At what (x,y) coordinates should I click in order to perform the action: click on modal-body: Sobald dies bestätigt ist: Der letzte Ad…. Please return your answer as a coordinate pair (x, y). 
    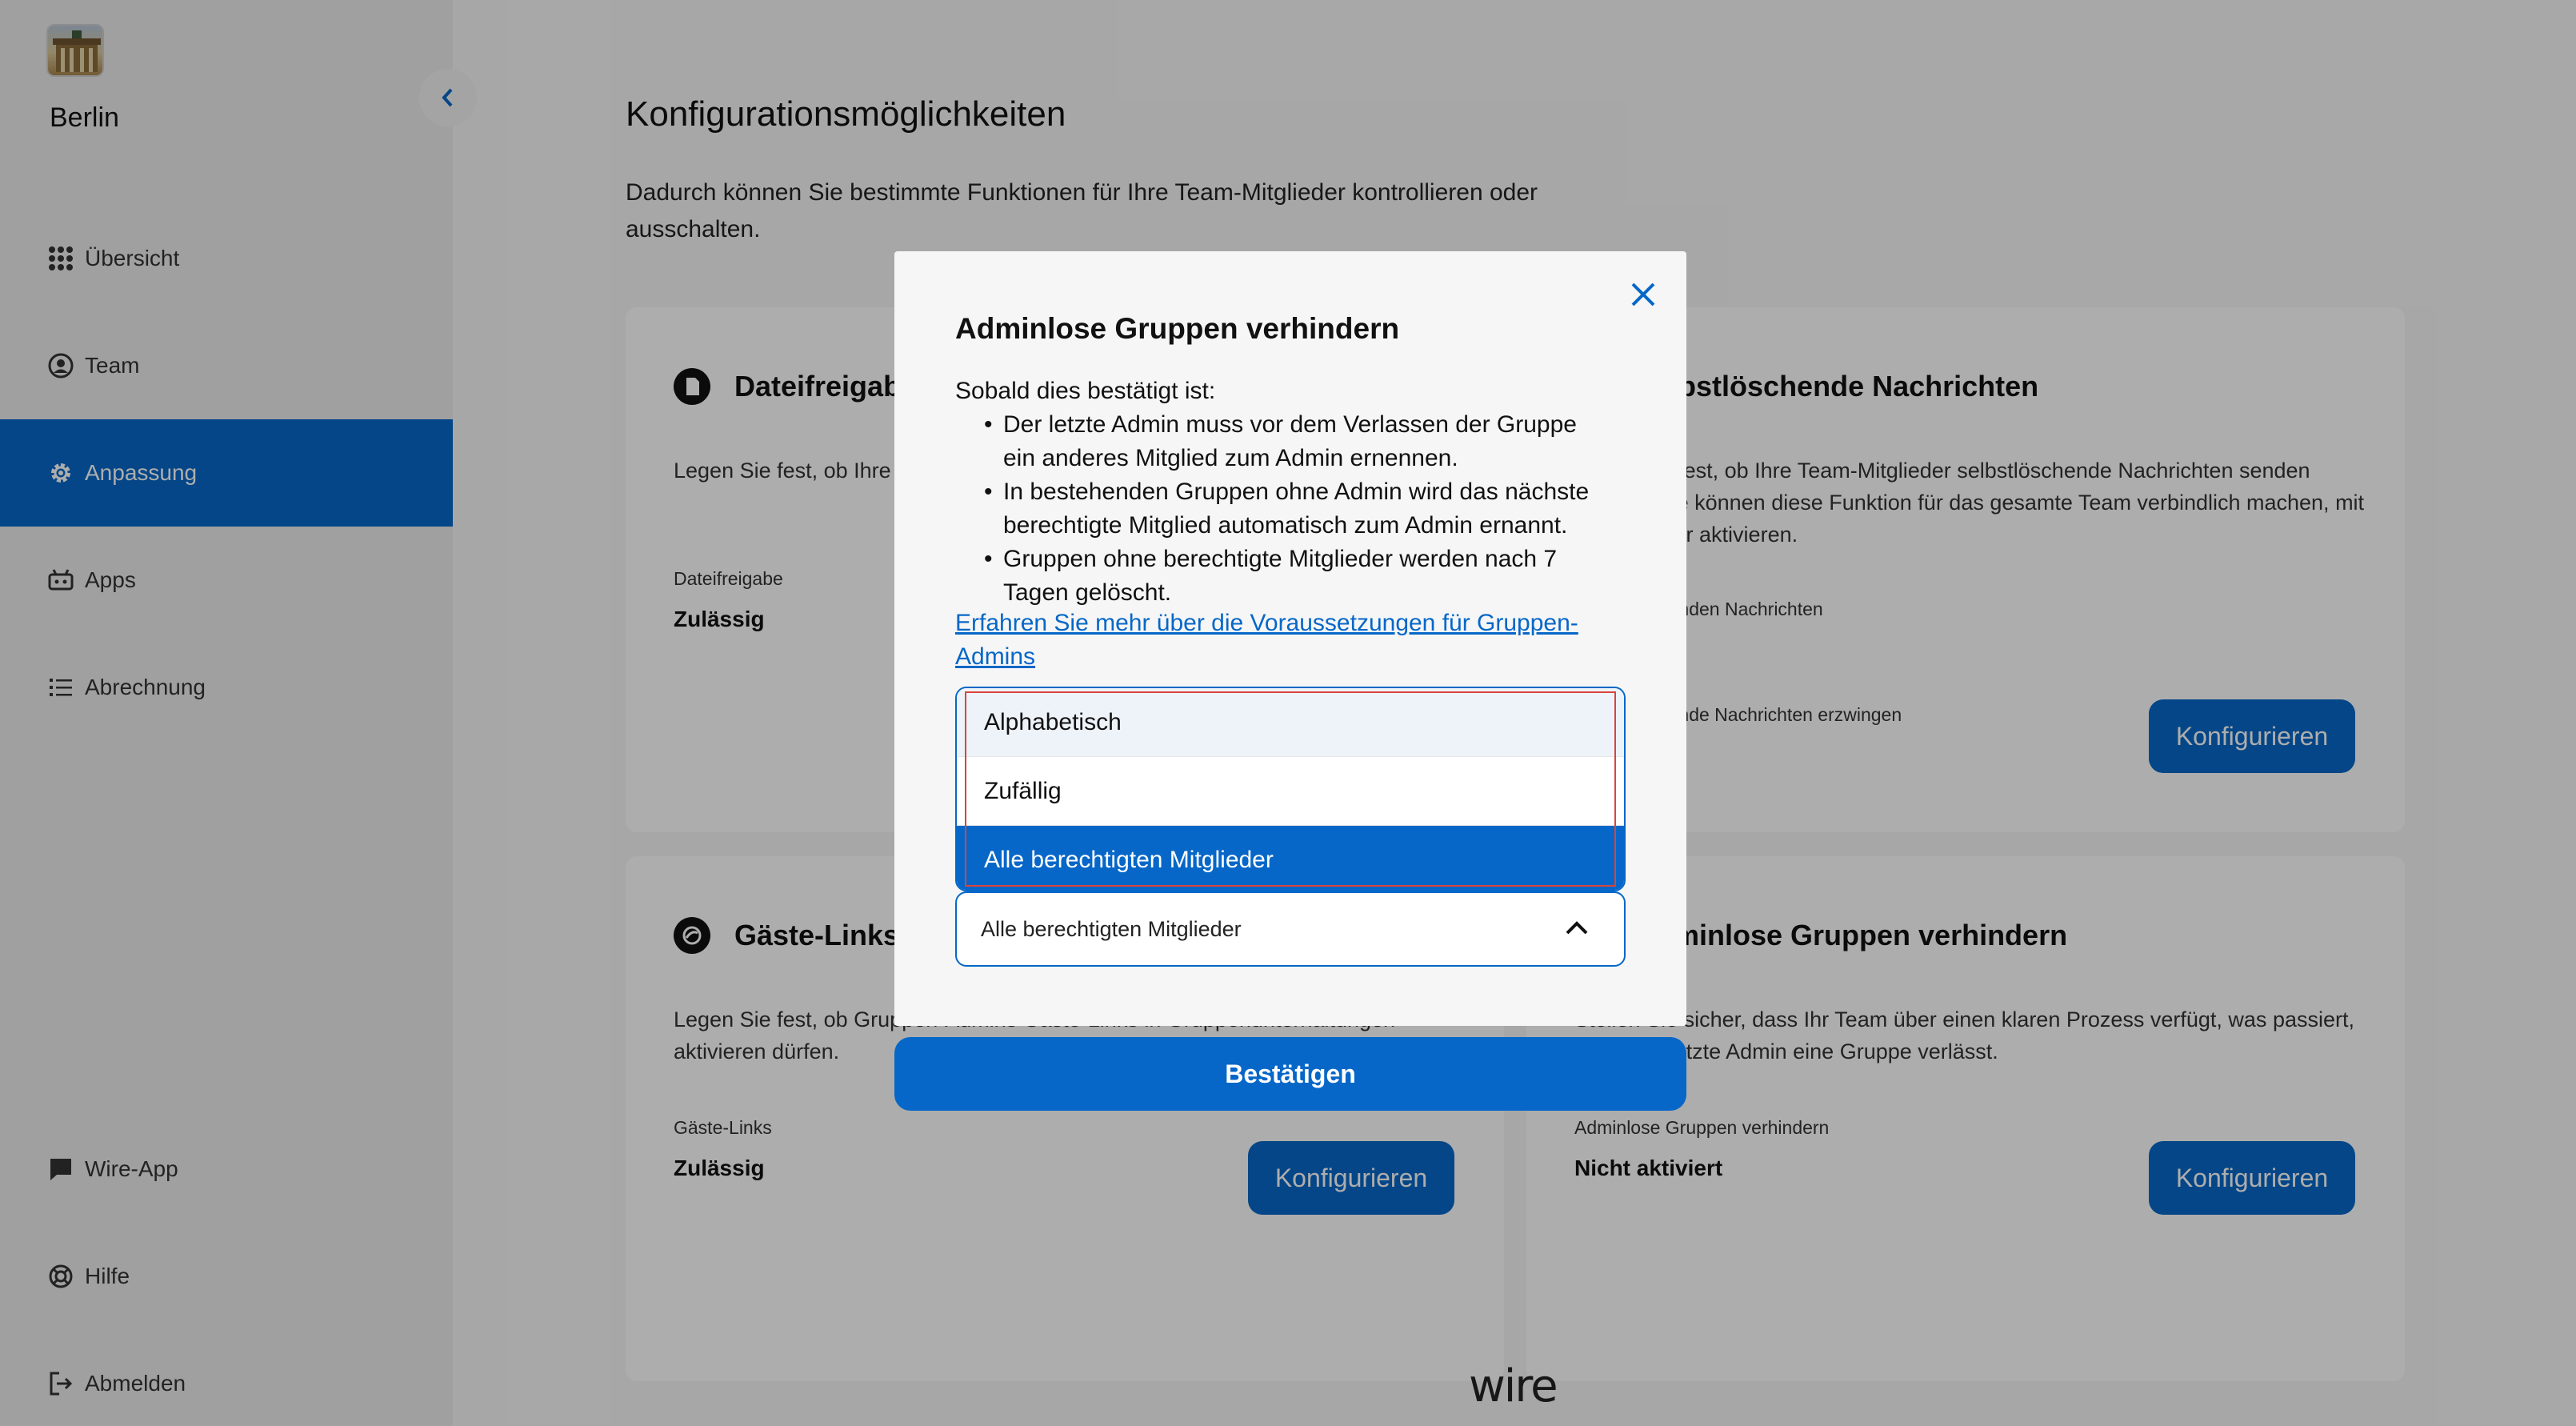
    Looking at the image, I should click on (1283, 492).